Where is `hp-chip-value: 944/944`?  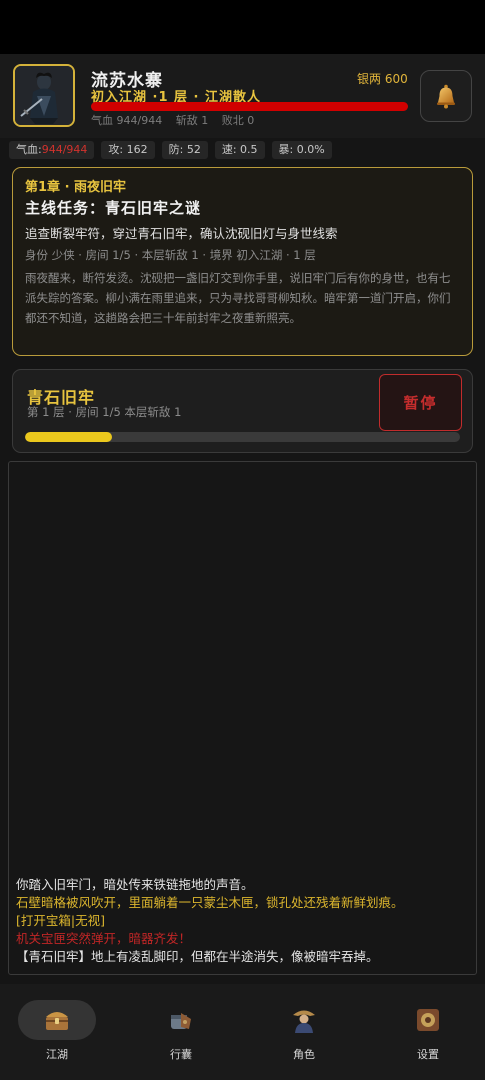 hp-chip-value: 944/944 is located at coordinates (64, 149).